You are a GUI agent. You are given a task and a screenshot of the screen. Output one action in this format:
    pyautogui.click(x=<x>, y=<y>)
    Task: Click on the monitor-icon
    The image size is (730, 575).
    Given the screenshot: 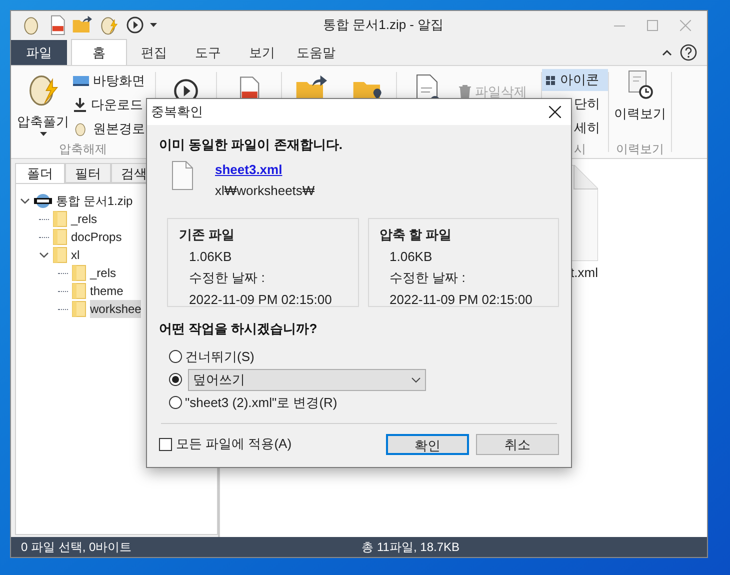 What is the action you would take?
    pyautogui.click(x=81, y=81)
    